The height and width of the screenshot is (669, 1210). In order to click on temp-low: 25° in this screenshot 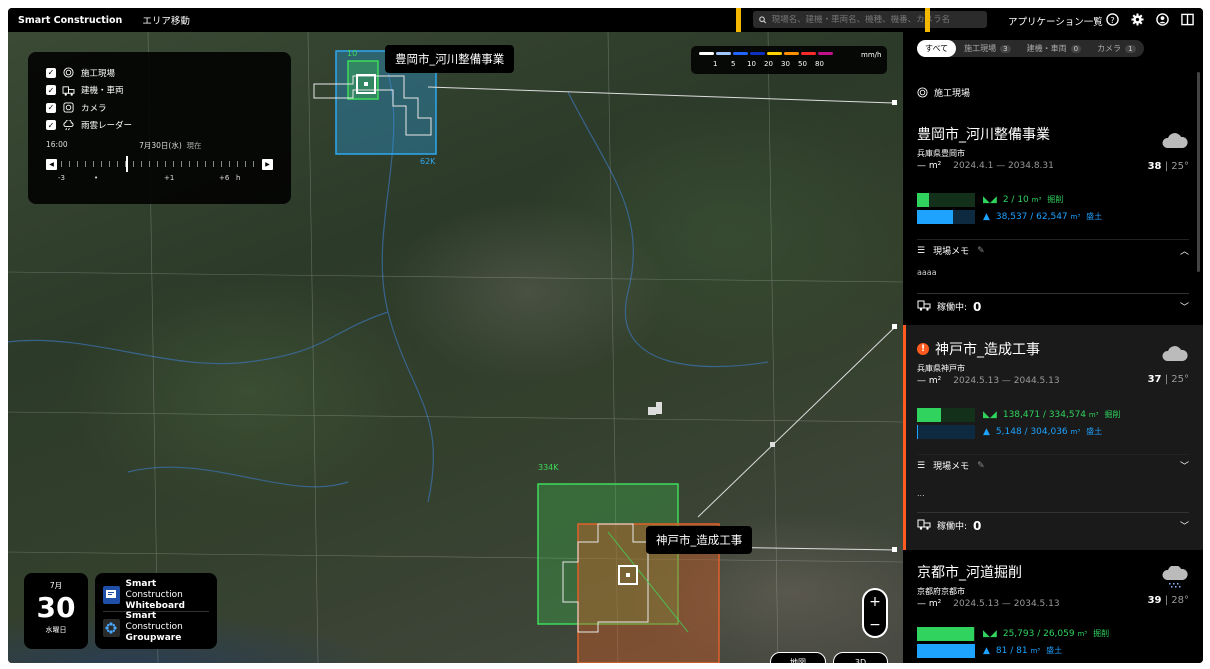, I will do `click(1180, 166)`.